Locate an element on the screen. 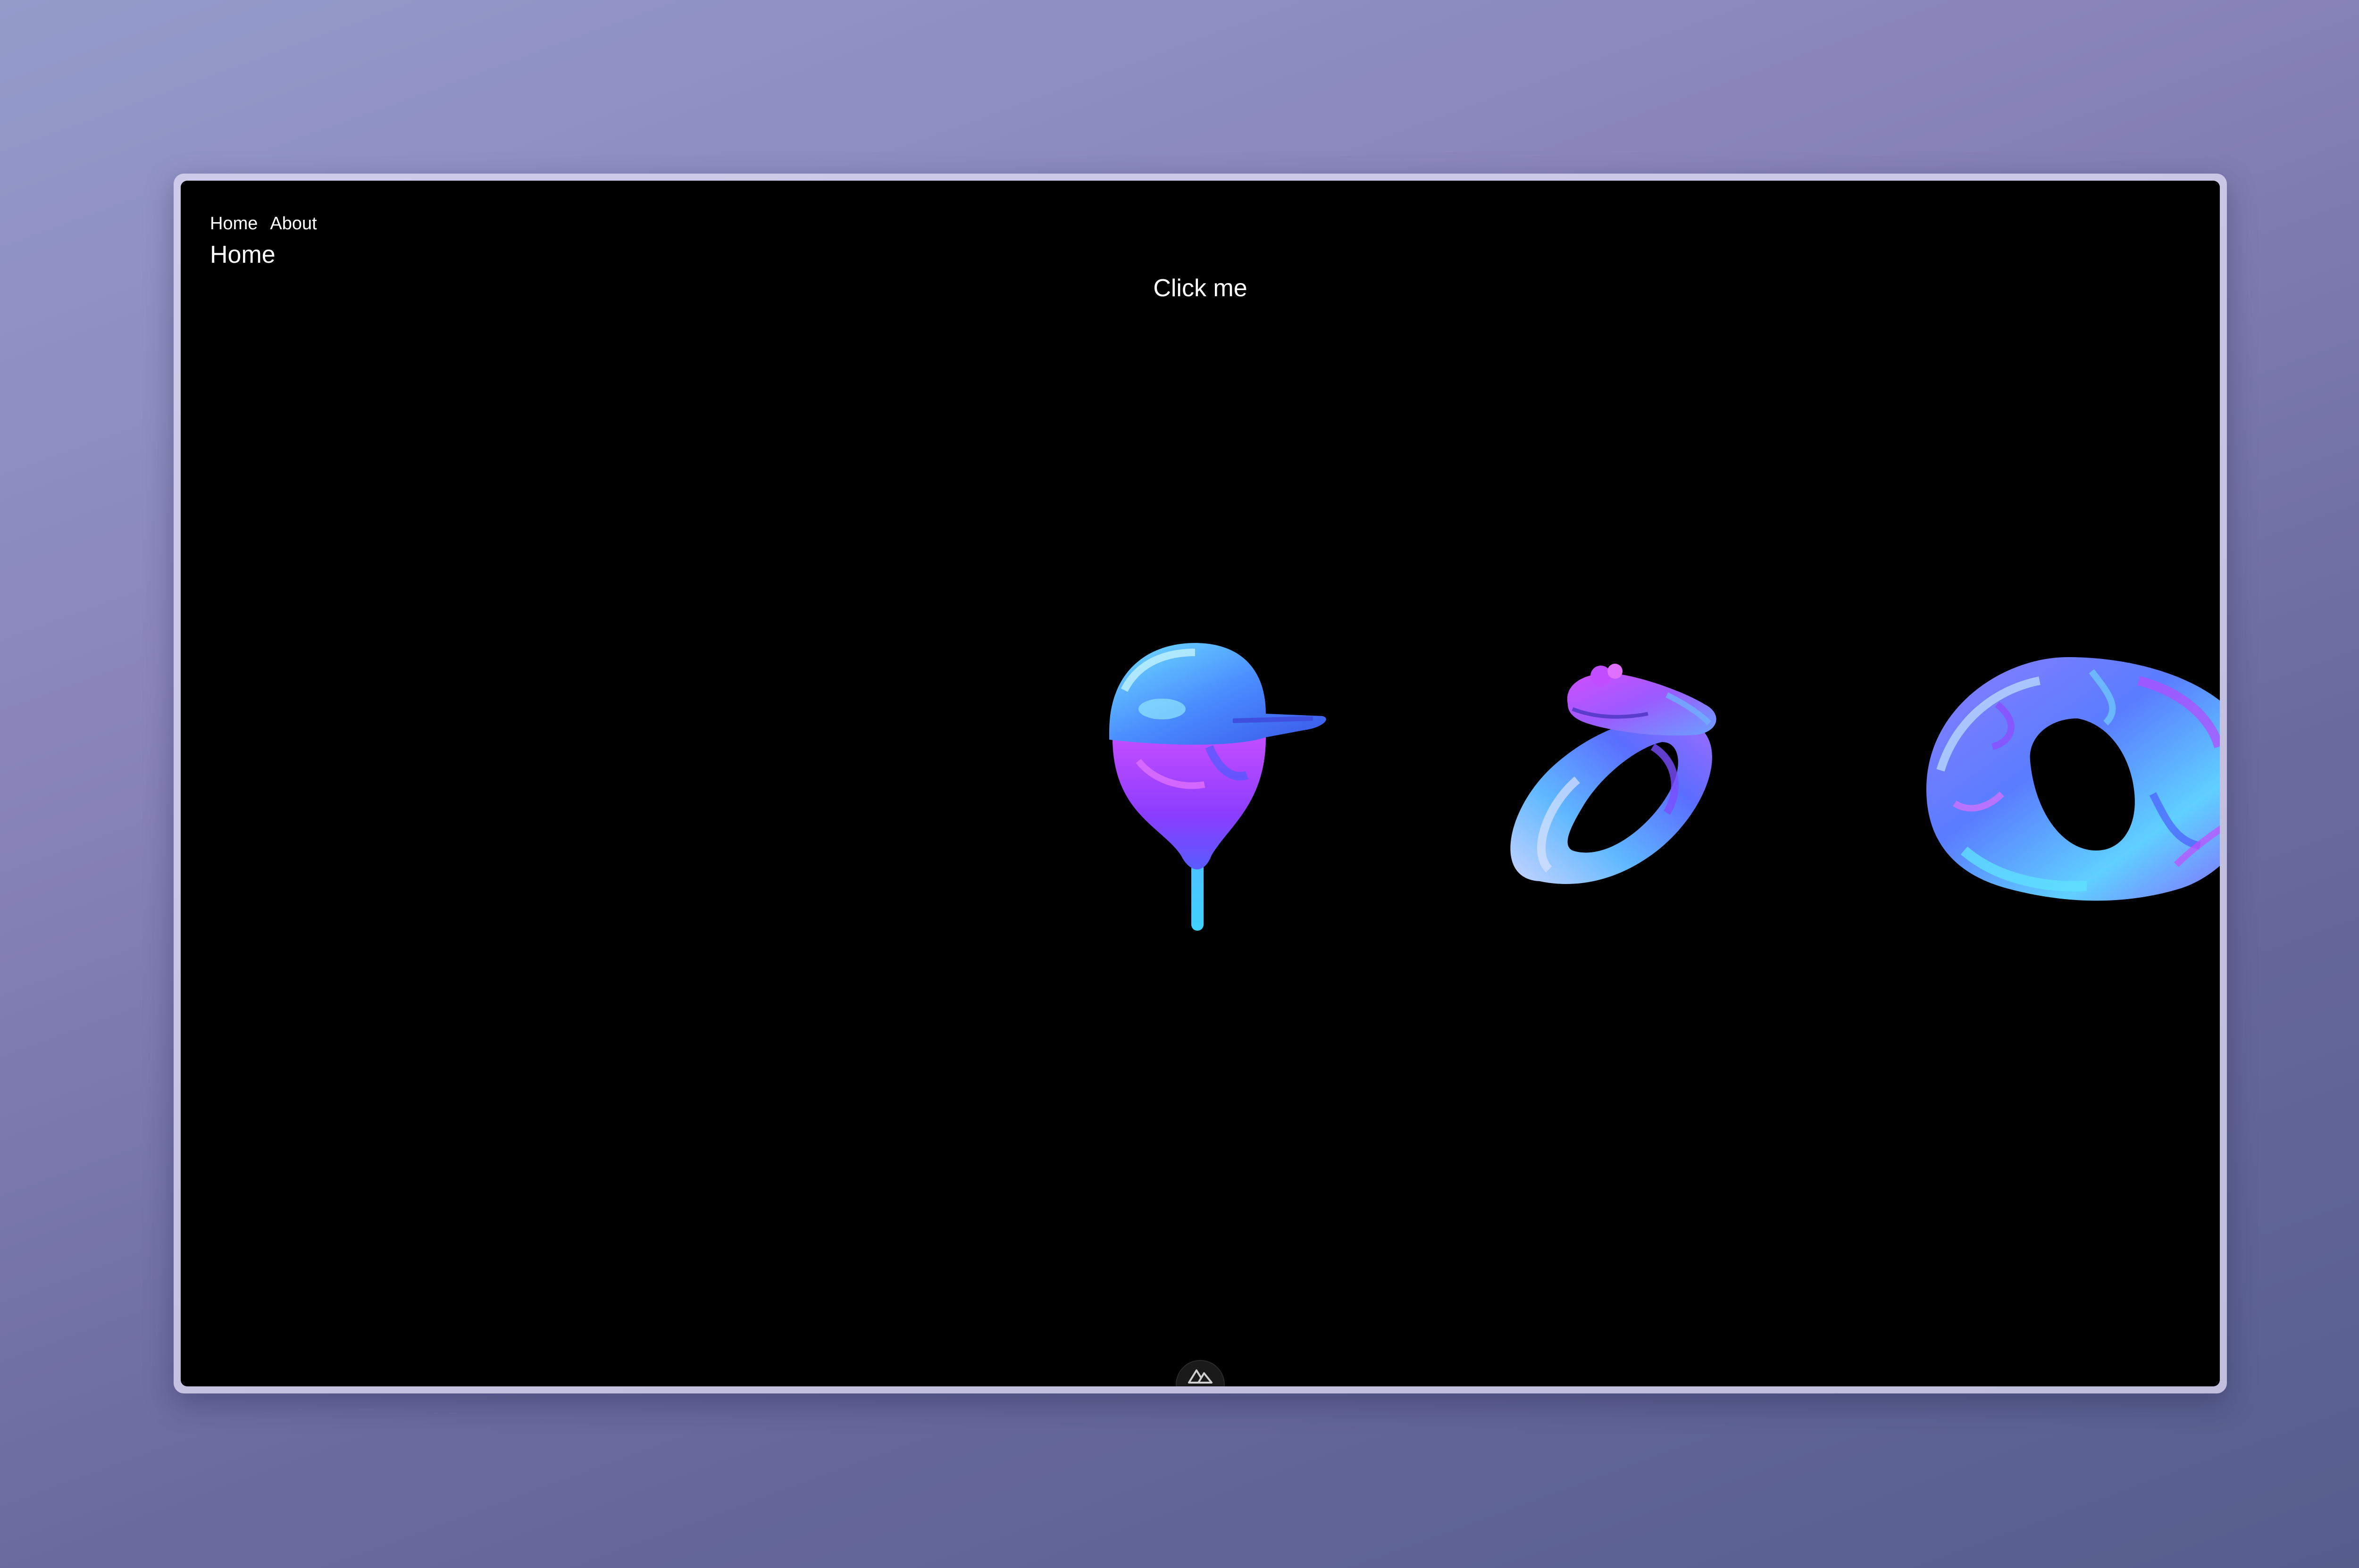  frog-ring-icon is located at coordinates (1613, 774).